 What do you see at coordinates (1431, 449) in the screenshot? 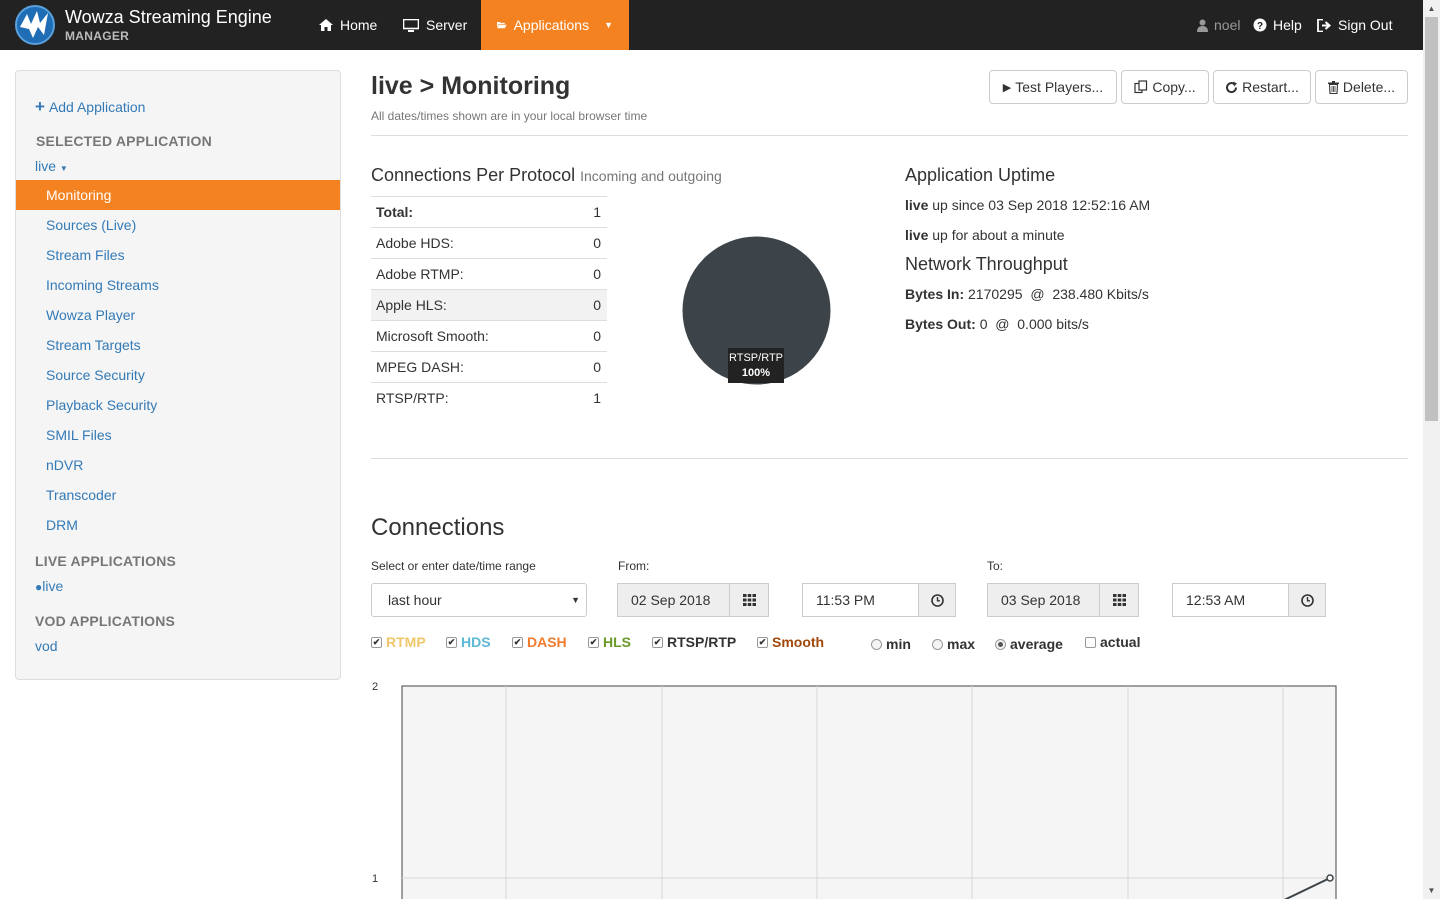
I see `page-scrollbar: ▲ ▼` at bounding box center [1431, 449].